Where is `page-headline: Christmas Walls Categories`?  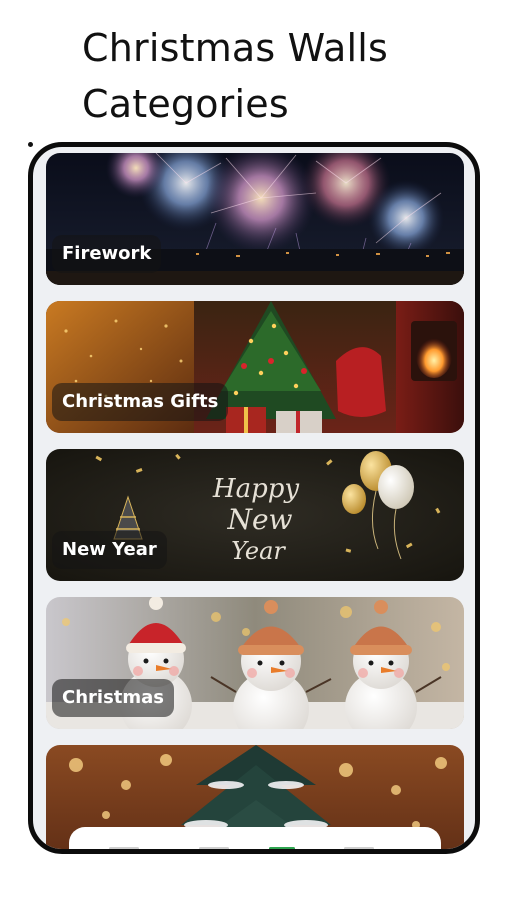 page-headline: Christmas Walls Categories is located at coordinates (235, 76).